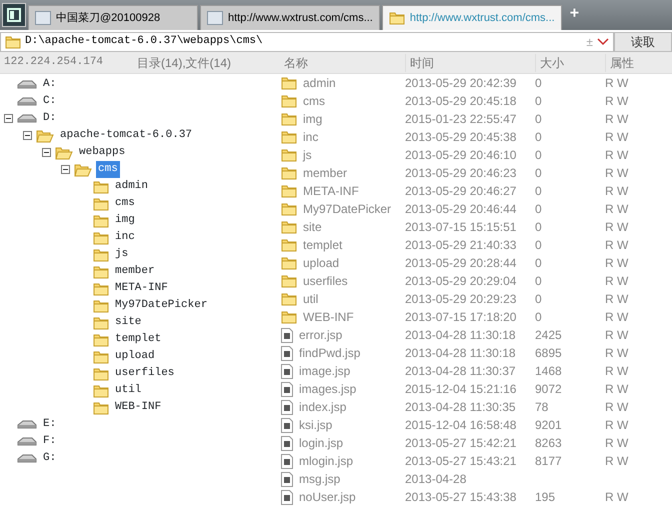 The height and width of the screenshot is (510, 672). I want to click on ip-address: 122.224.254.174, so click(53, 62).